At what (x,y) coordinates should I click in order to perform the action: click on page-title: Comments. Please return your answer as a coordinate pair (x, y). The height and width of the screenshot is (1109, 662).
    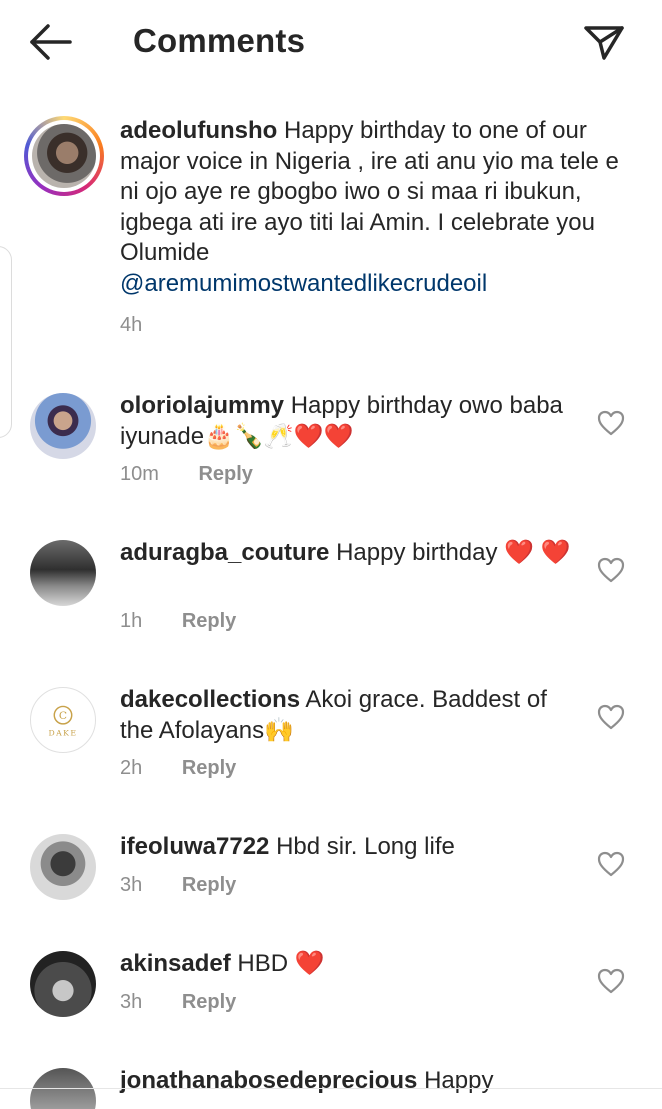
    Looking at the image, I should click on (219, 40).